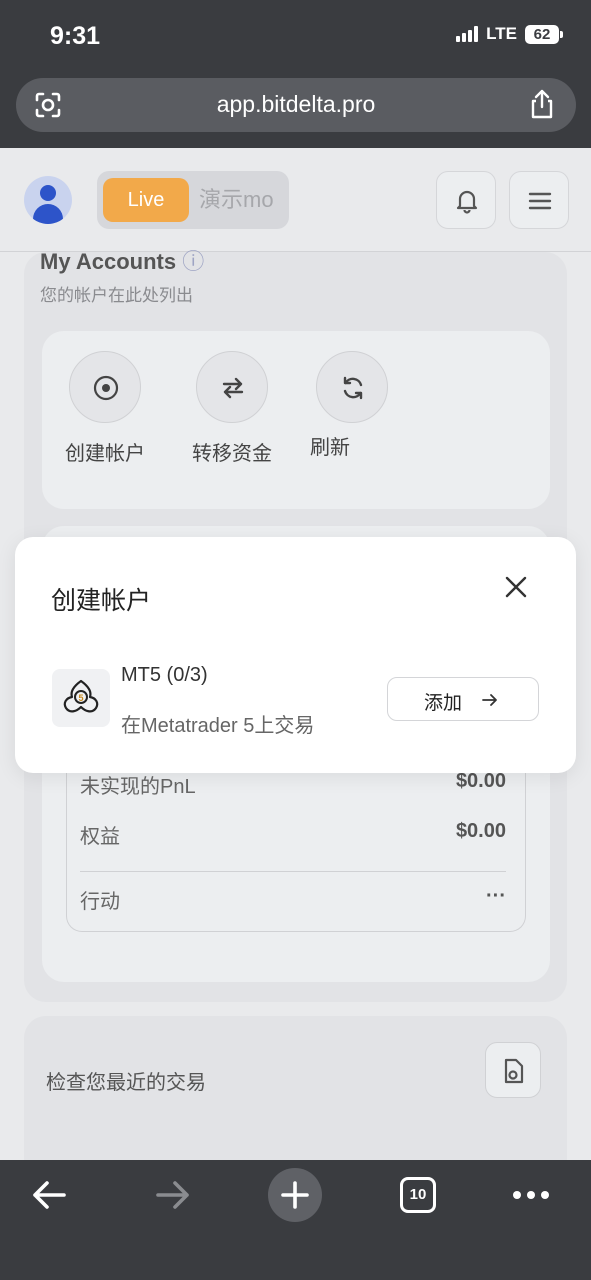  Describe the element at coordinates (116, 295) in the screenshot. I see `accounts-subtitle: 您的帐户在此处列出` at that location.